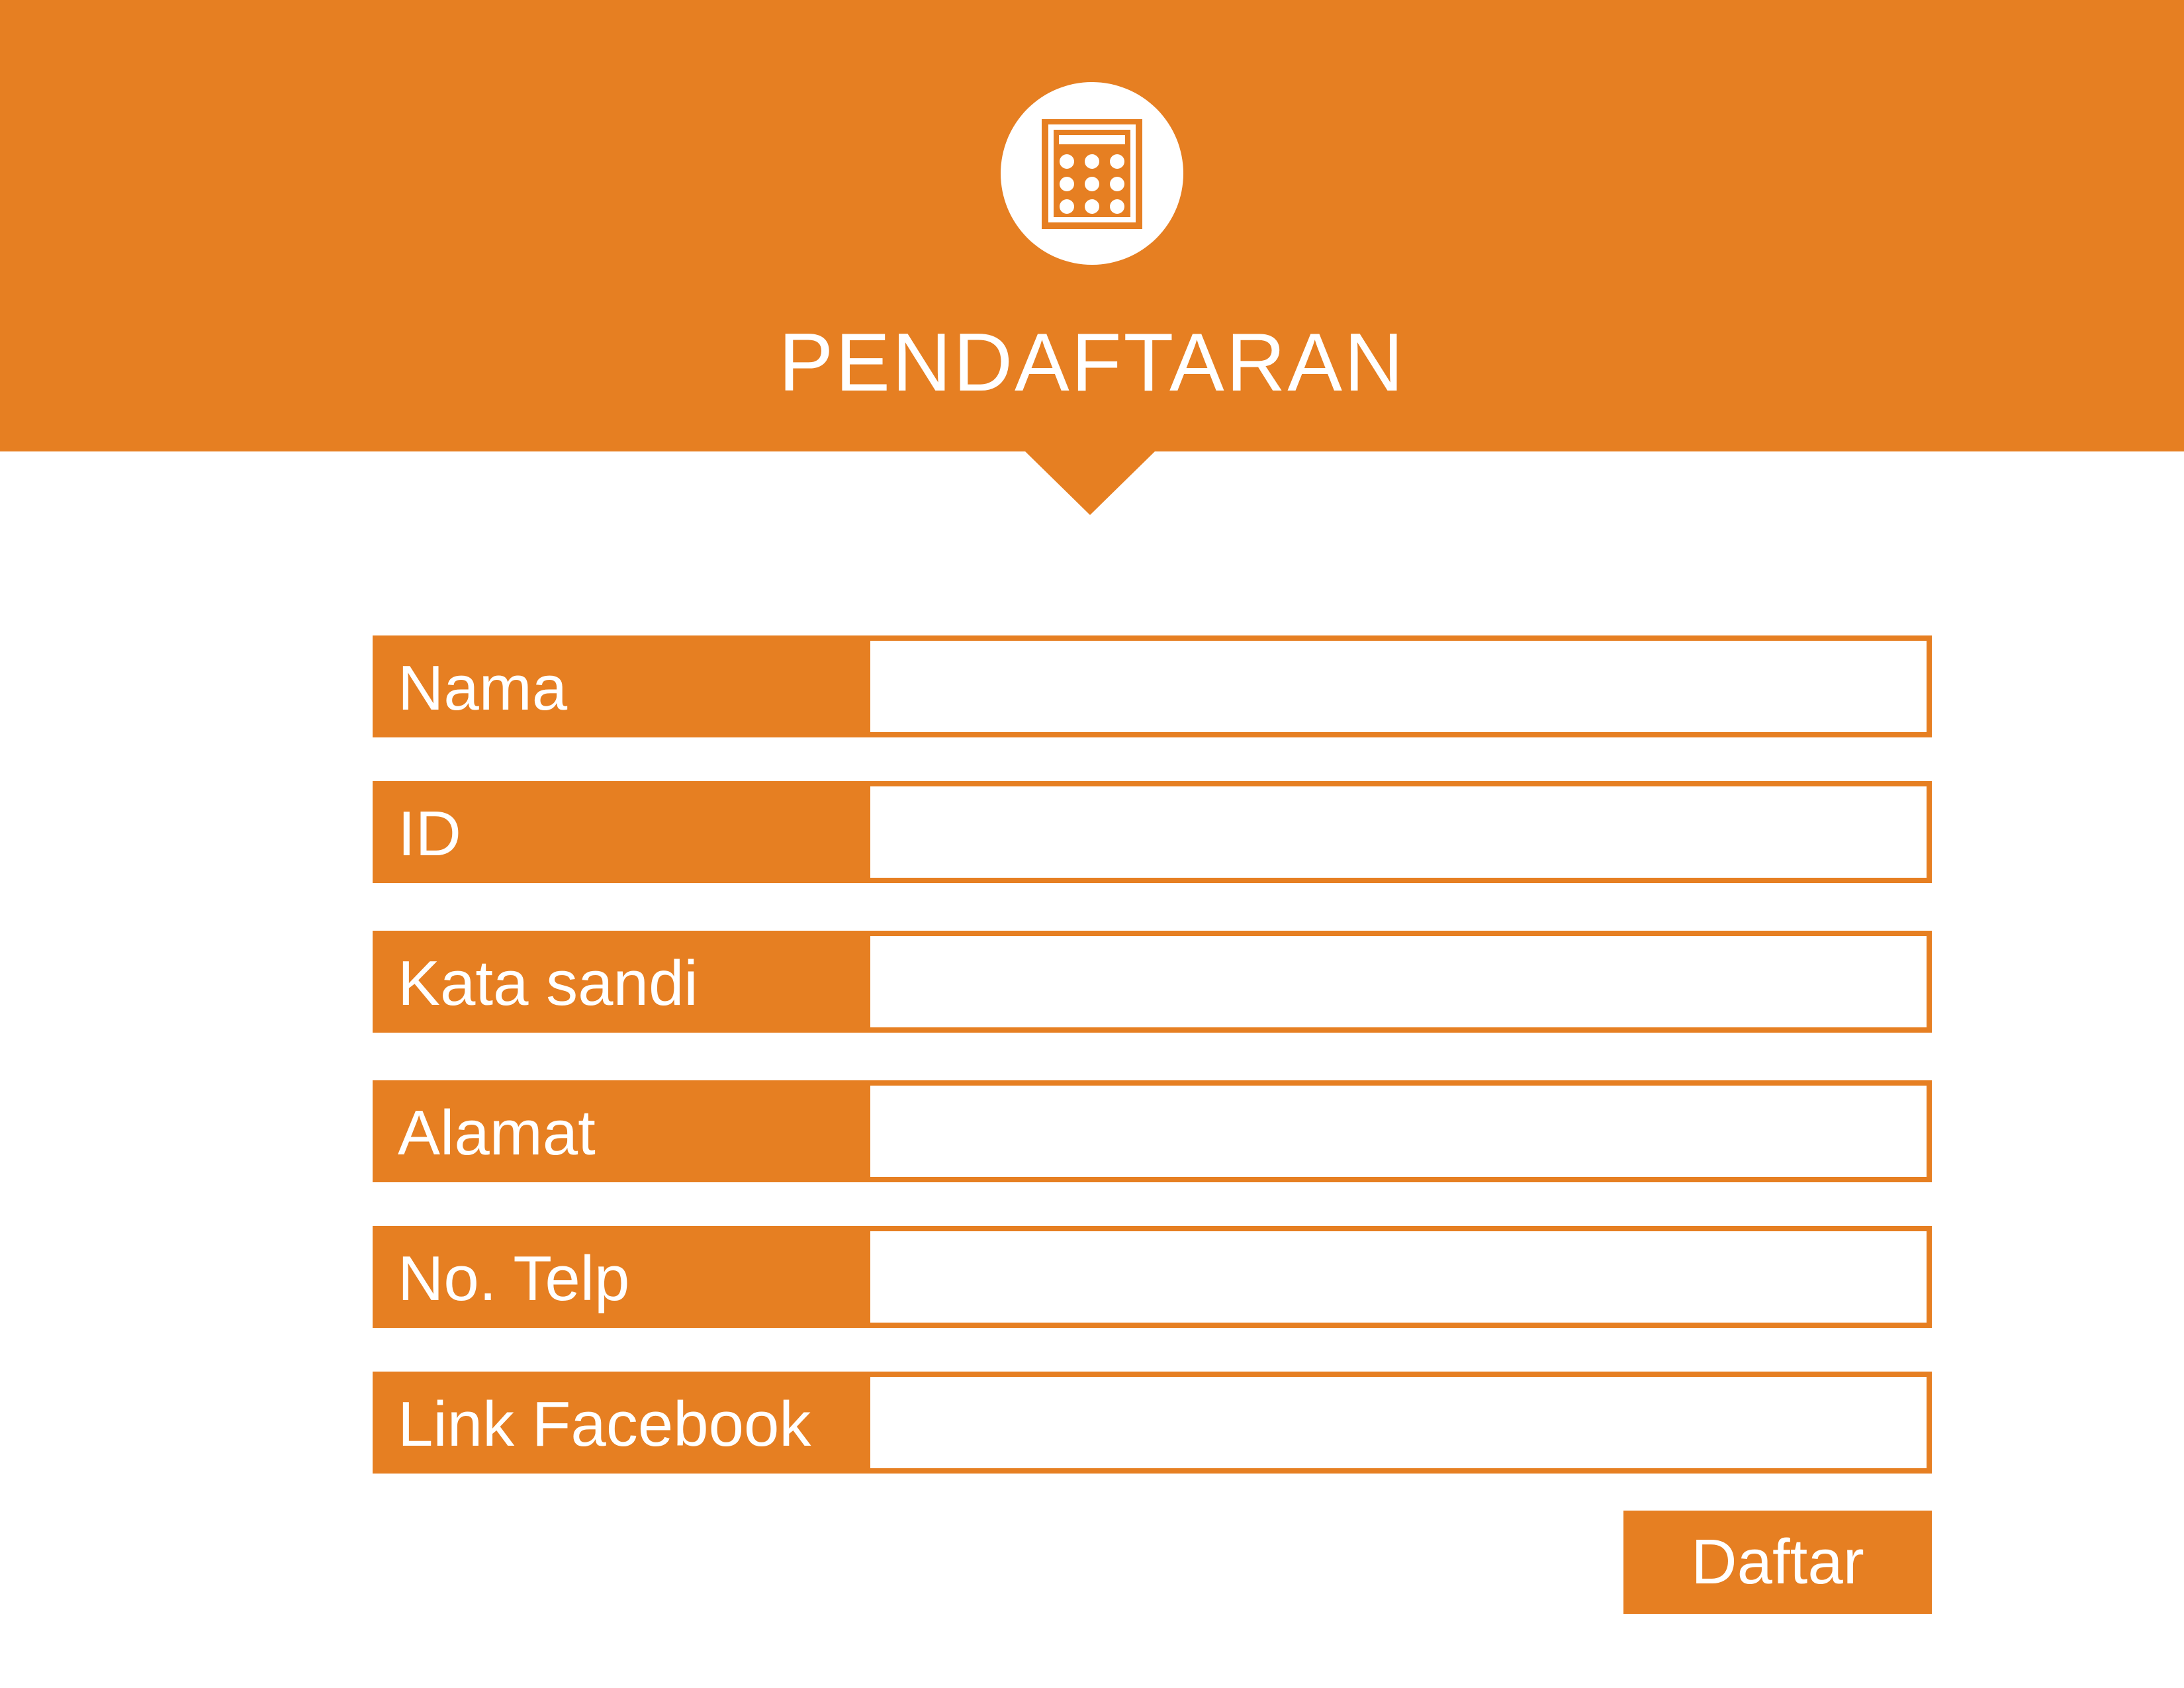 This screenshot has height=1688, width=2184. Describe the element at coordinates (483, 688) in the screenshot. I see `field-label-nama: Nama` at that location.